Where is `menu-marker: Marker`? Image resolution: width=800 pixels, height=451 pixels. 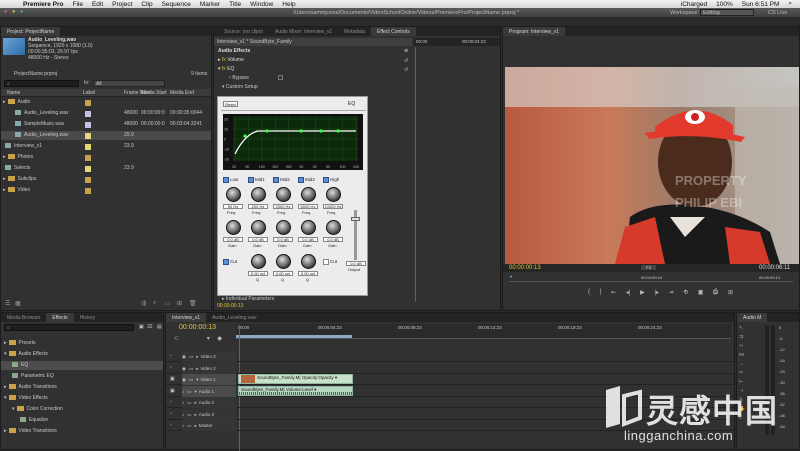
menu-marker: Marker is located at coordinates (210, 4).